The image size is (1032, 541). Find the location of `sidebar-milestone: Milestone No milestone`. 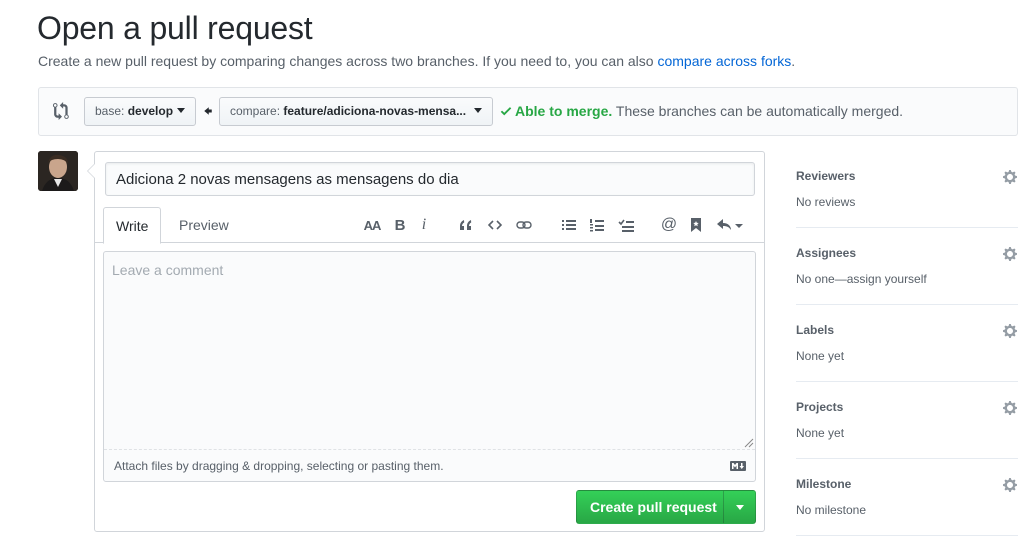

sidebar-milestone: Milestone No milestone is located at coordinates (907, 497).